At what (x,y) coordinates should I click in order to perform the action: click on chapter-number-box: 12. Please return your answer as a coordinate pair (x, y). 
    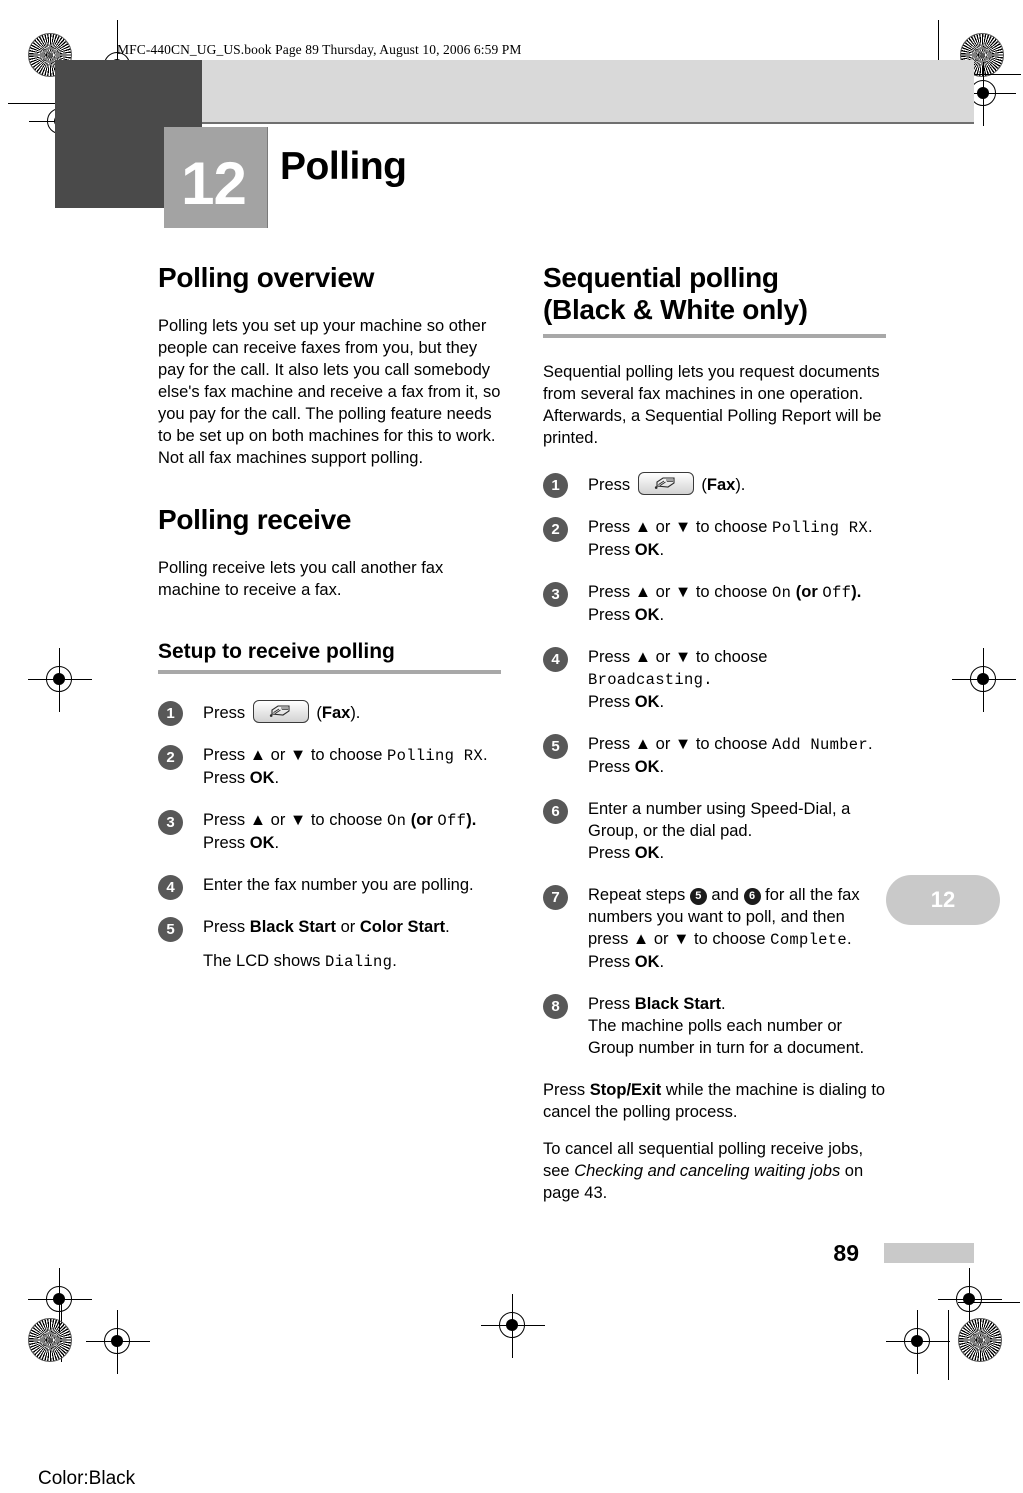
    Looking at the image, I should click on (216, 177).